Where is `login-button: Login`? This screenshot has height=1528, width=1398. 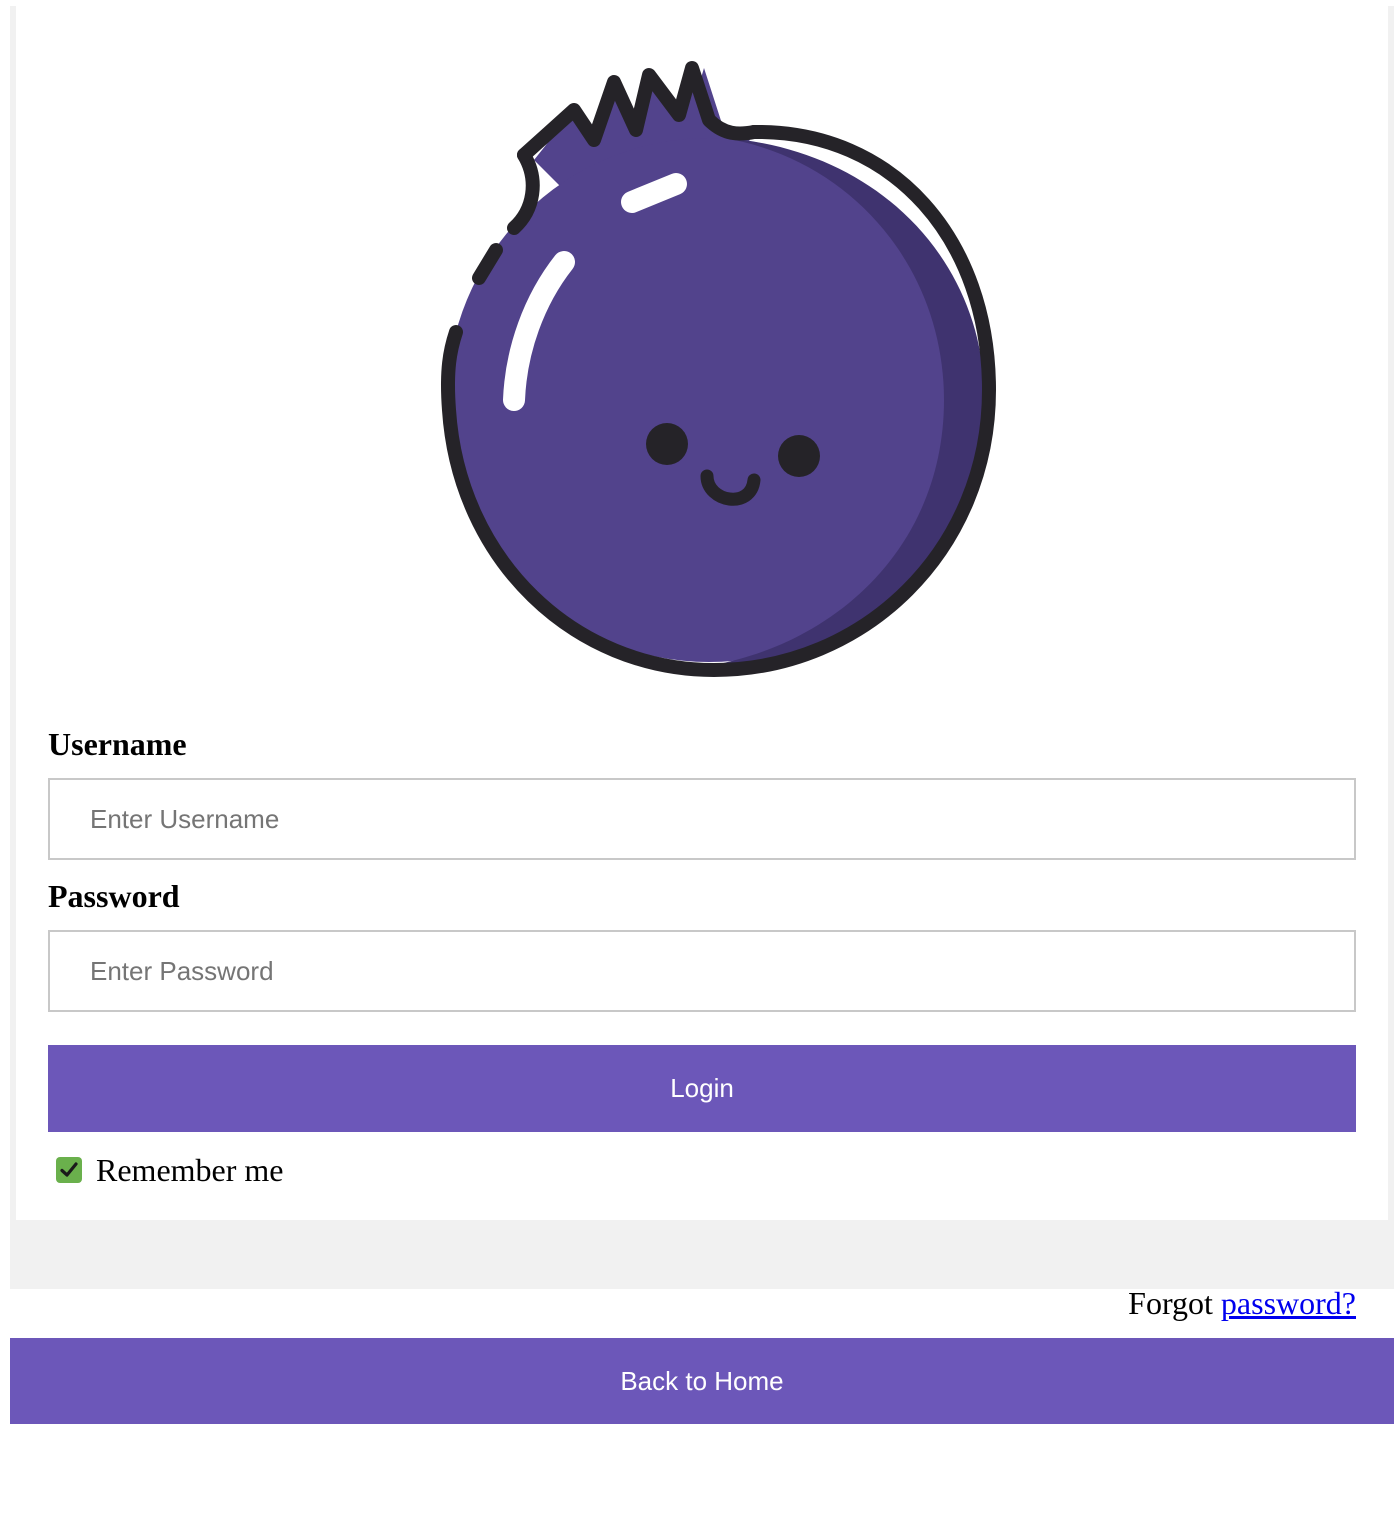
login-button: Login is located at coordinates (702, 1088).